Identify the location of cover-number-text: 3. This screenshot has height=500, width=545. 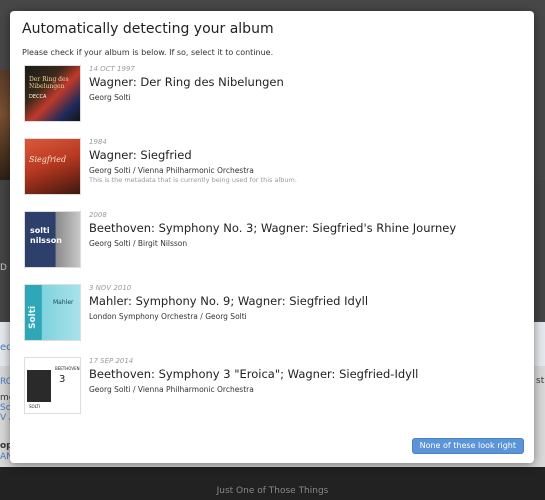
(62, 379).